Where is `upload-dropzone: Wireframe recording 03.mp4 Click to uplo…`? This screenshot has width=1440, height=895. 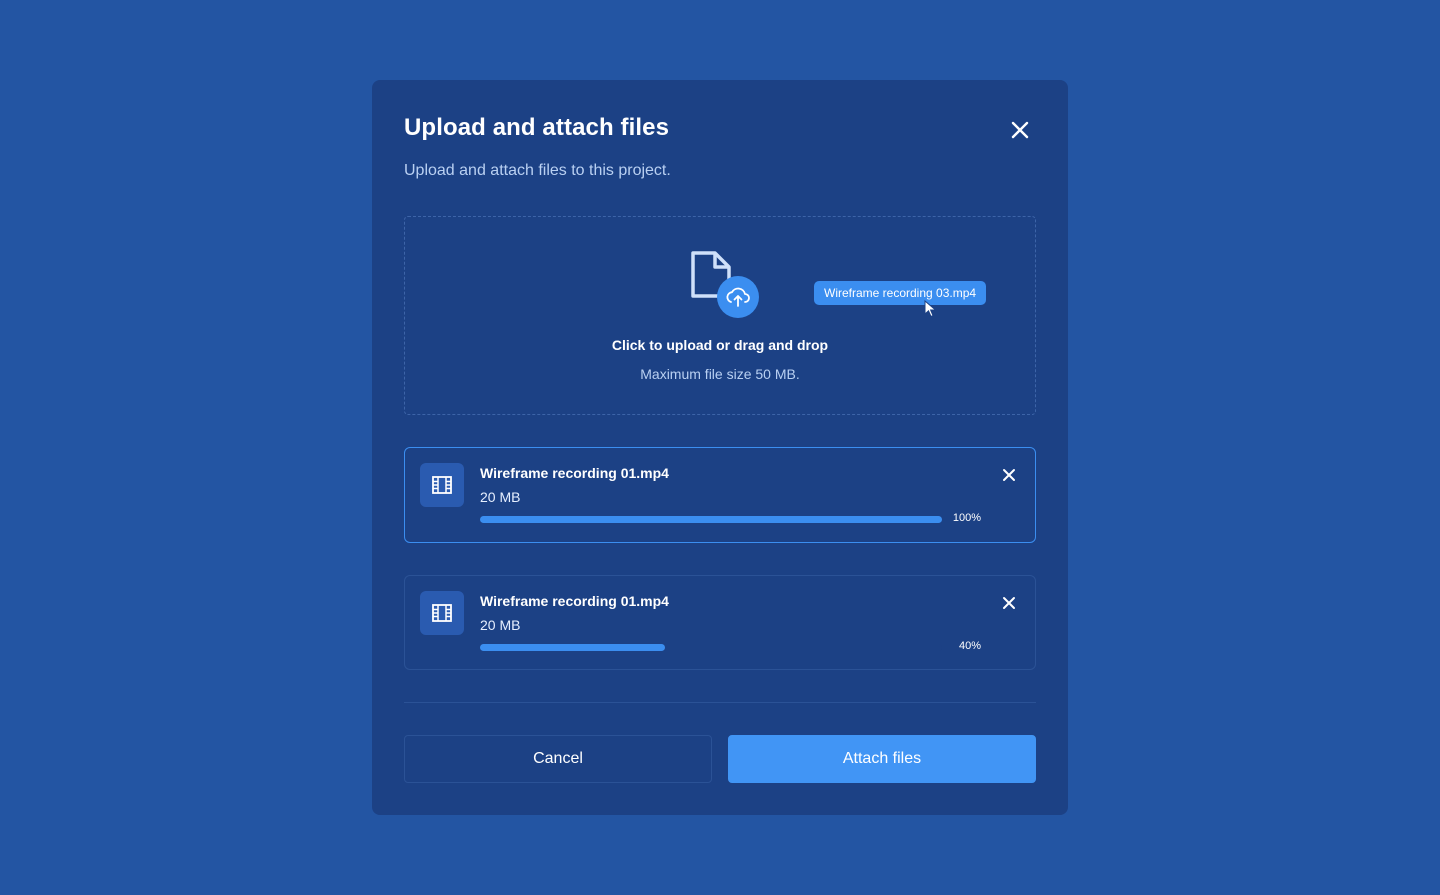 upload-dropzone: Wireframe recording 03.mp4 Click to uplo… is located at coordinates (720, 315).